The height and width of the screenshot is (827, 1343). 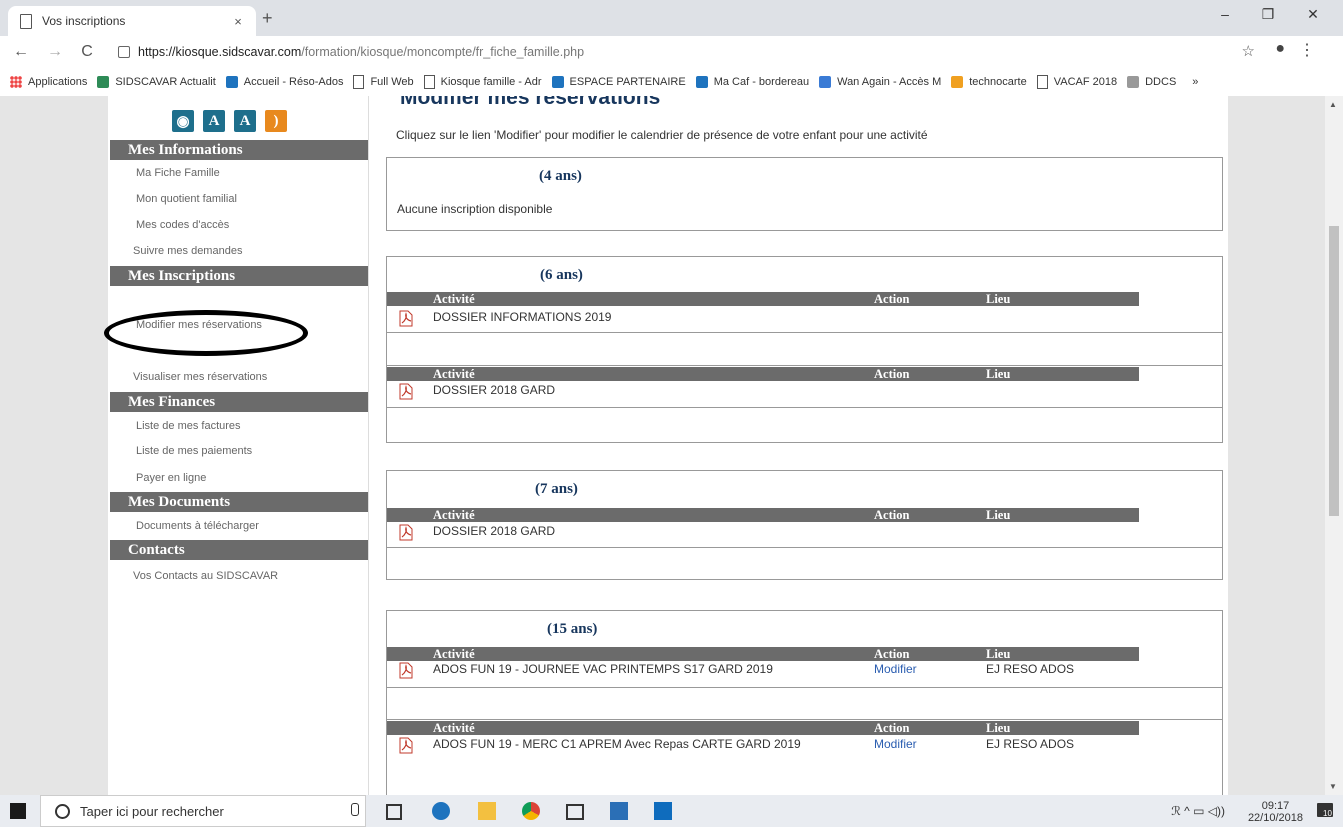 I want to click on scroll-up-icon: ▲, so click(x=1333, y=104).